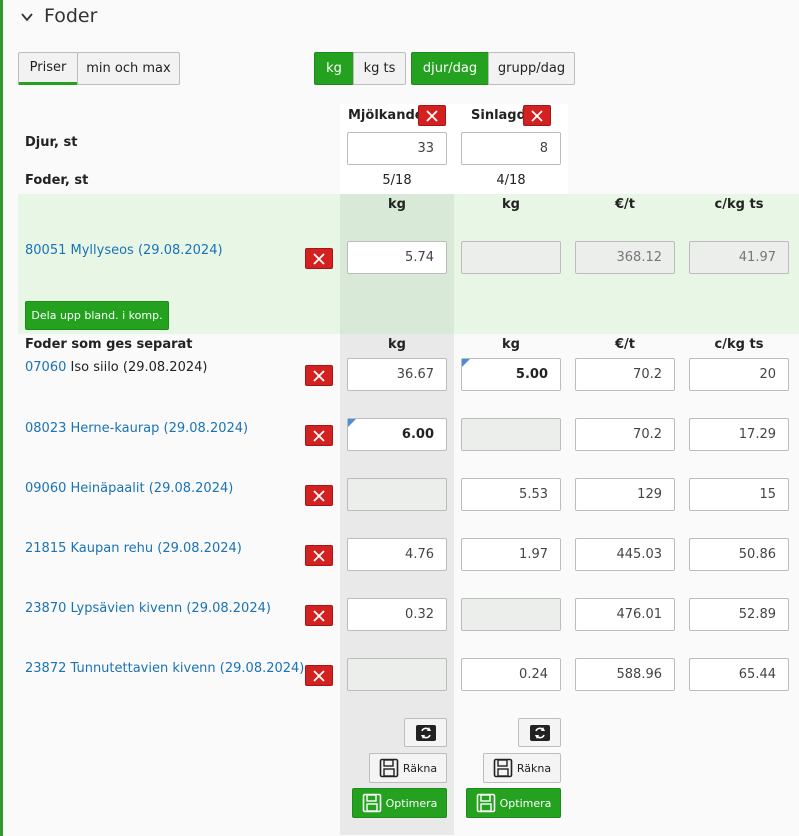 Image resolution: width=799 pixels, height=836 pixels. Describe the element at coordinates (379, 68) in the screenshot. I see `unit-kg-ts-button: kg ts` at that location.